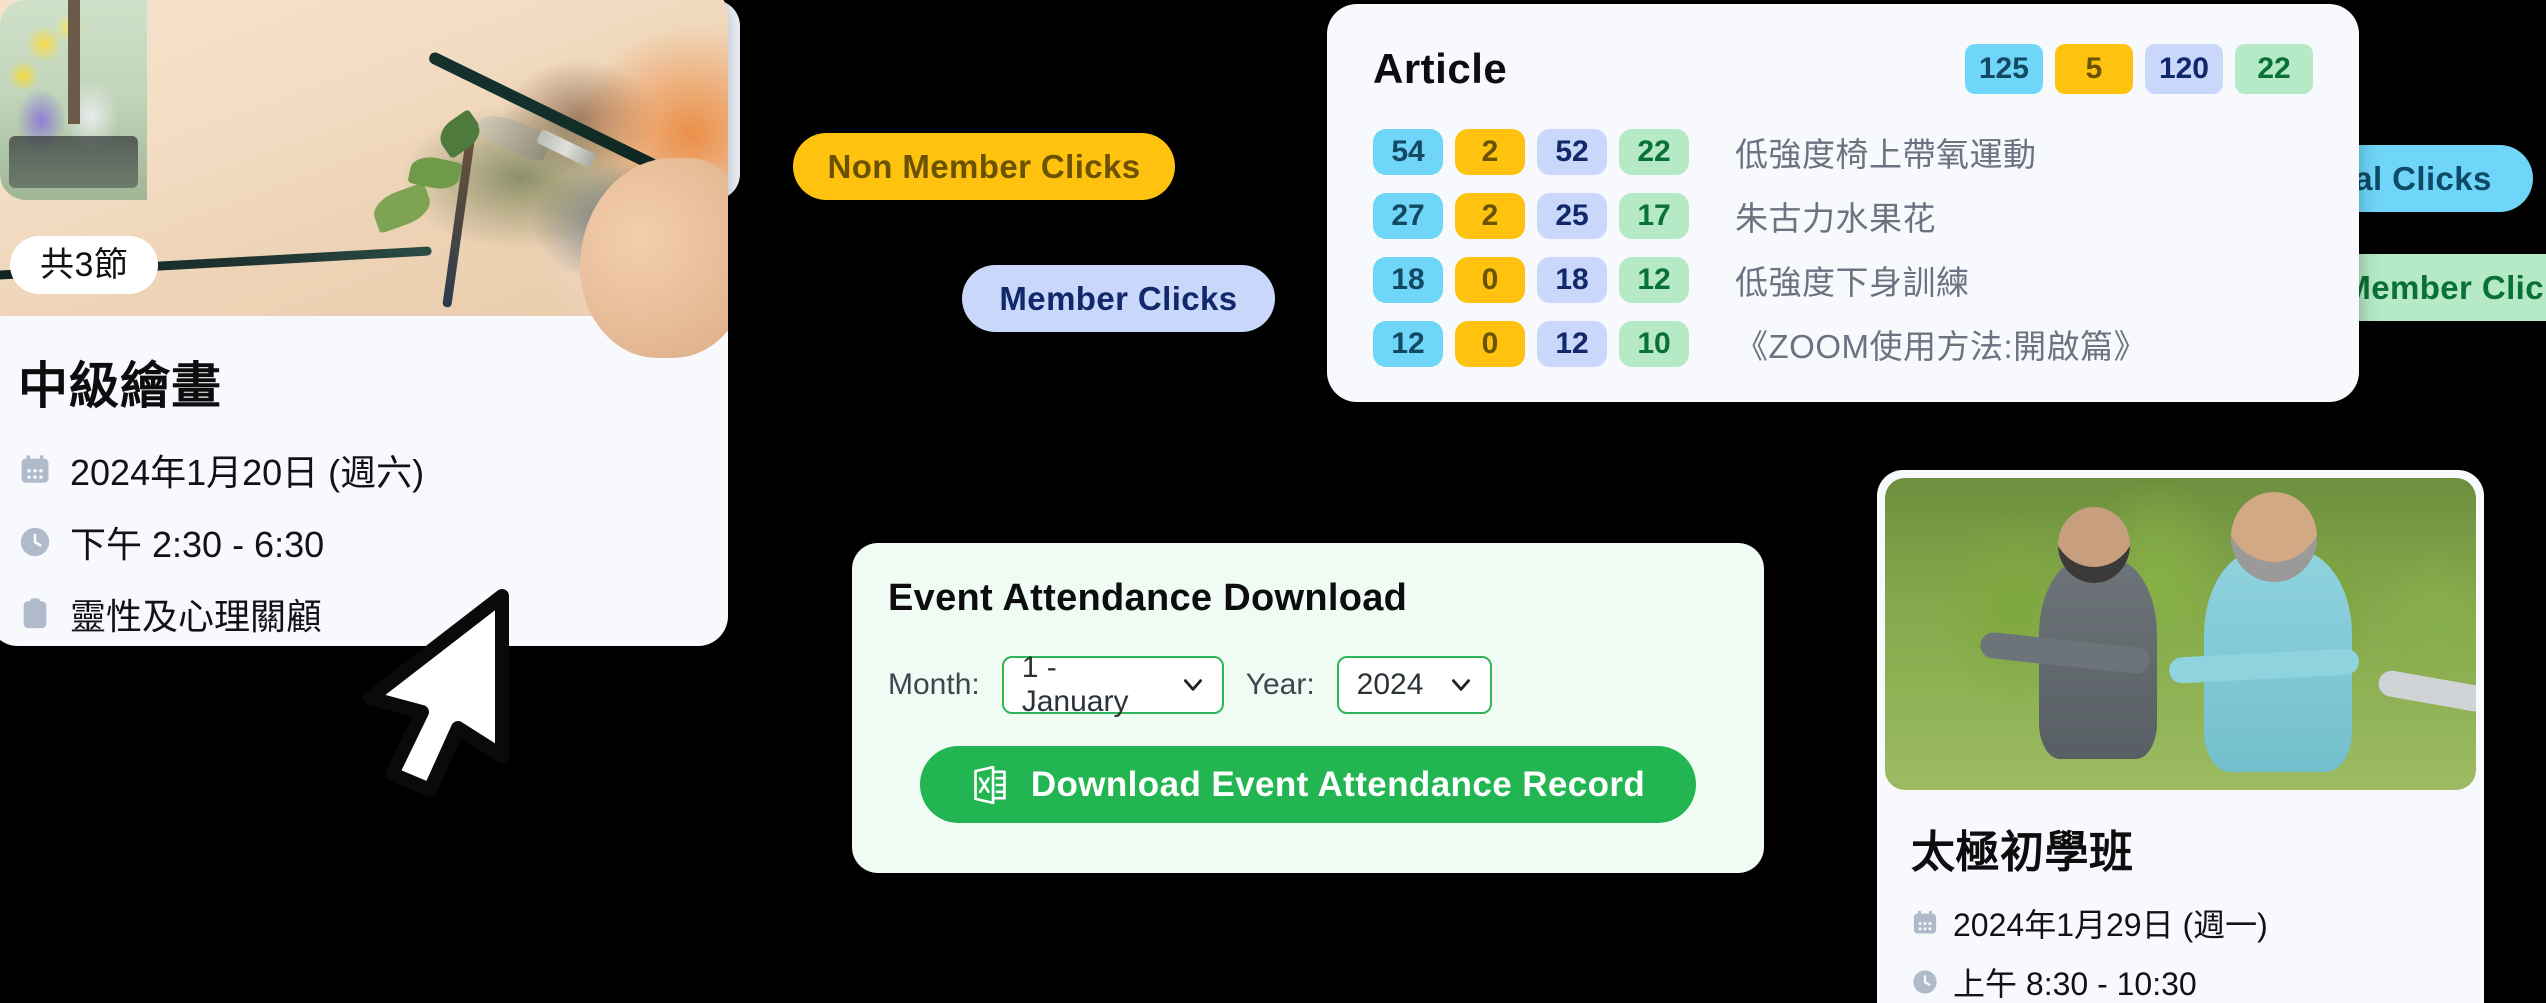 The image size is (2546, 1003). What do you see at coordinates (654, 257) in the screenshot?
I see `hand` at bounding box center [654, 257].